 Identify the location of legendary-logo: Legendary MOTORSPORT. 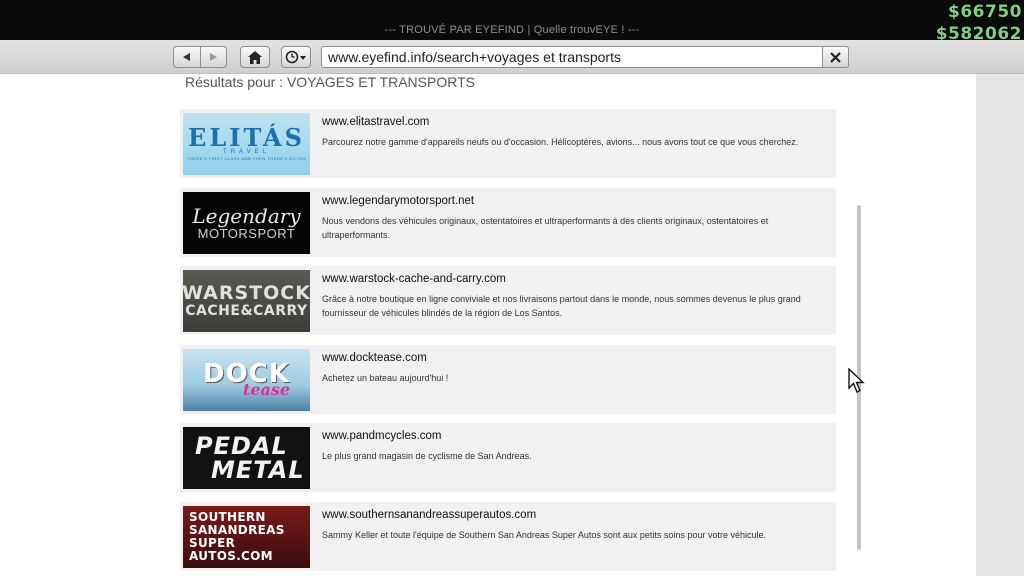
(246, 223).